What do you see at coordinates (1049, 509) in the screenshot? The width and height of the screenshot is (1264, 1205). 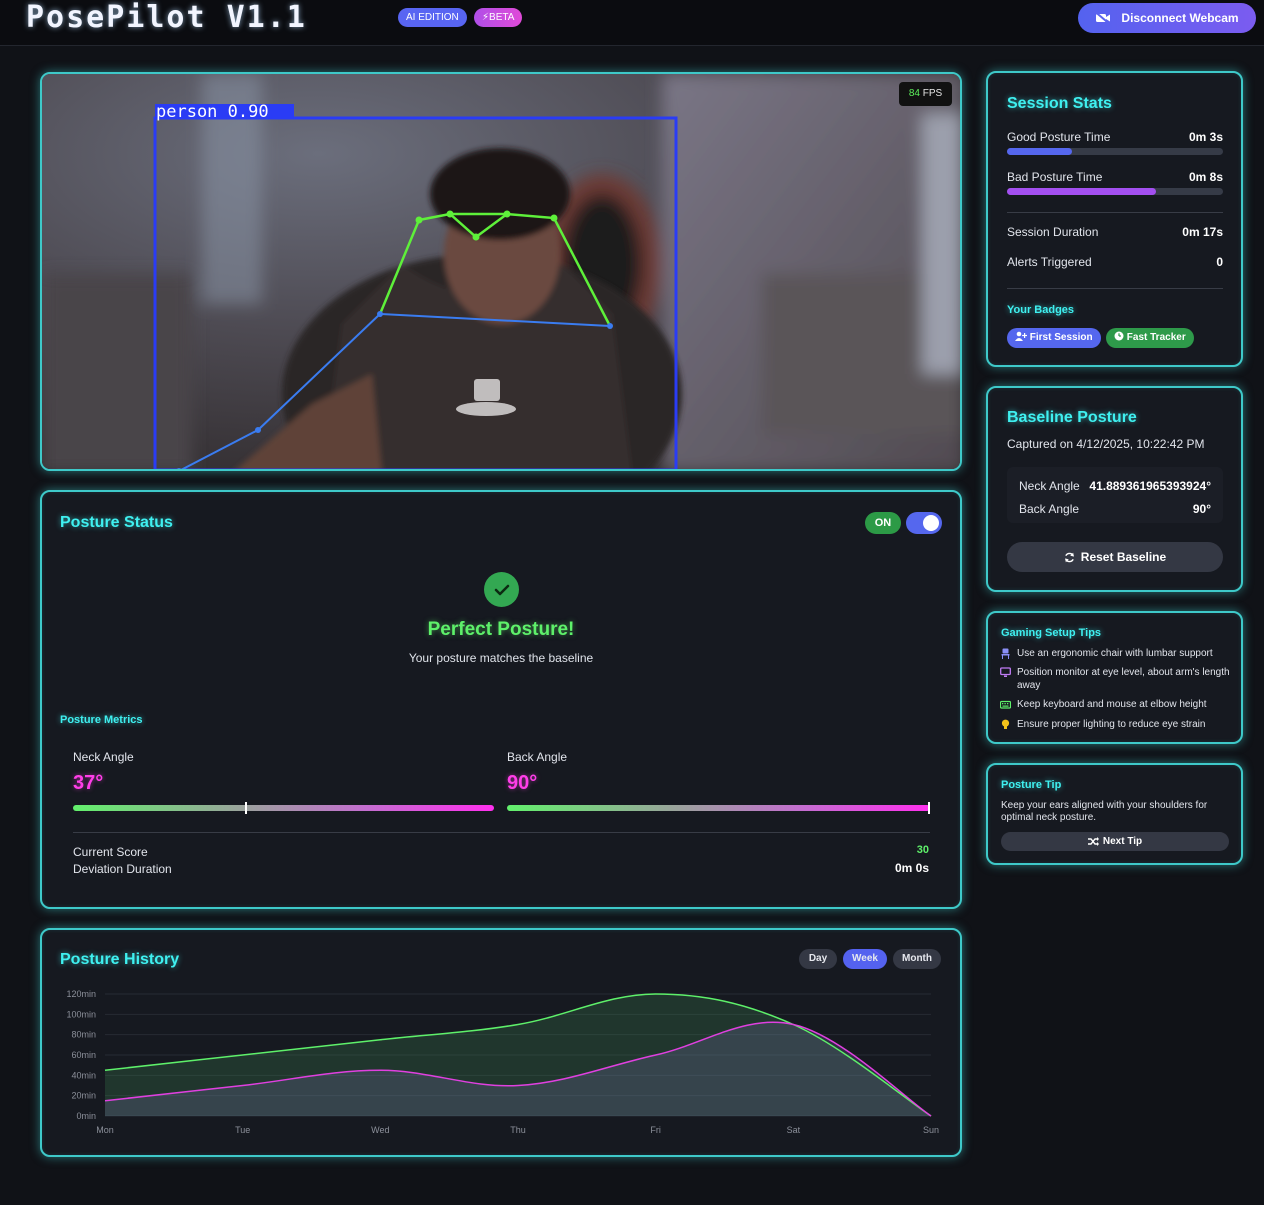 I see `baseline-back-label: Back Angle` at bounding box center [1049, 509].